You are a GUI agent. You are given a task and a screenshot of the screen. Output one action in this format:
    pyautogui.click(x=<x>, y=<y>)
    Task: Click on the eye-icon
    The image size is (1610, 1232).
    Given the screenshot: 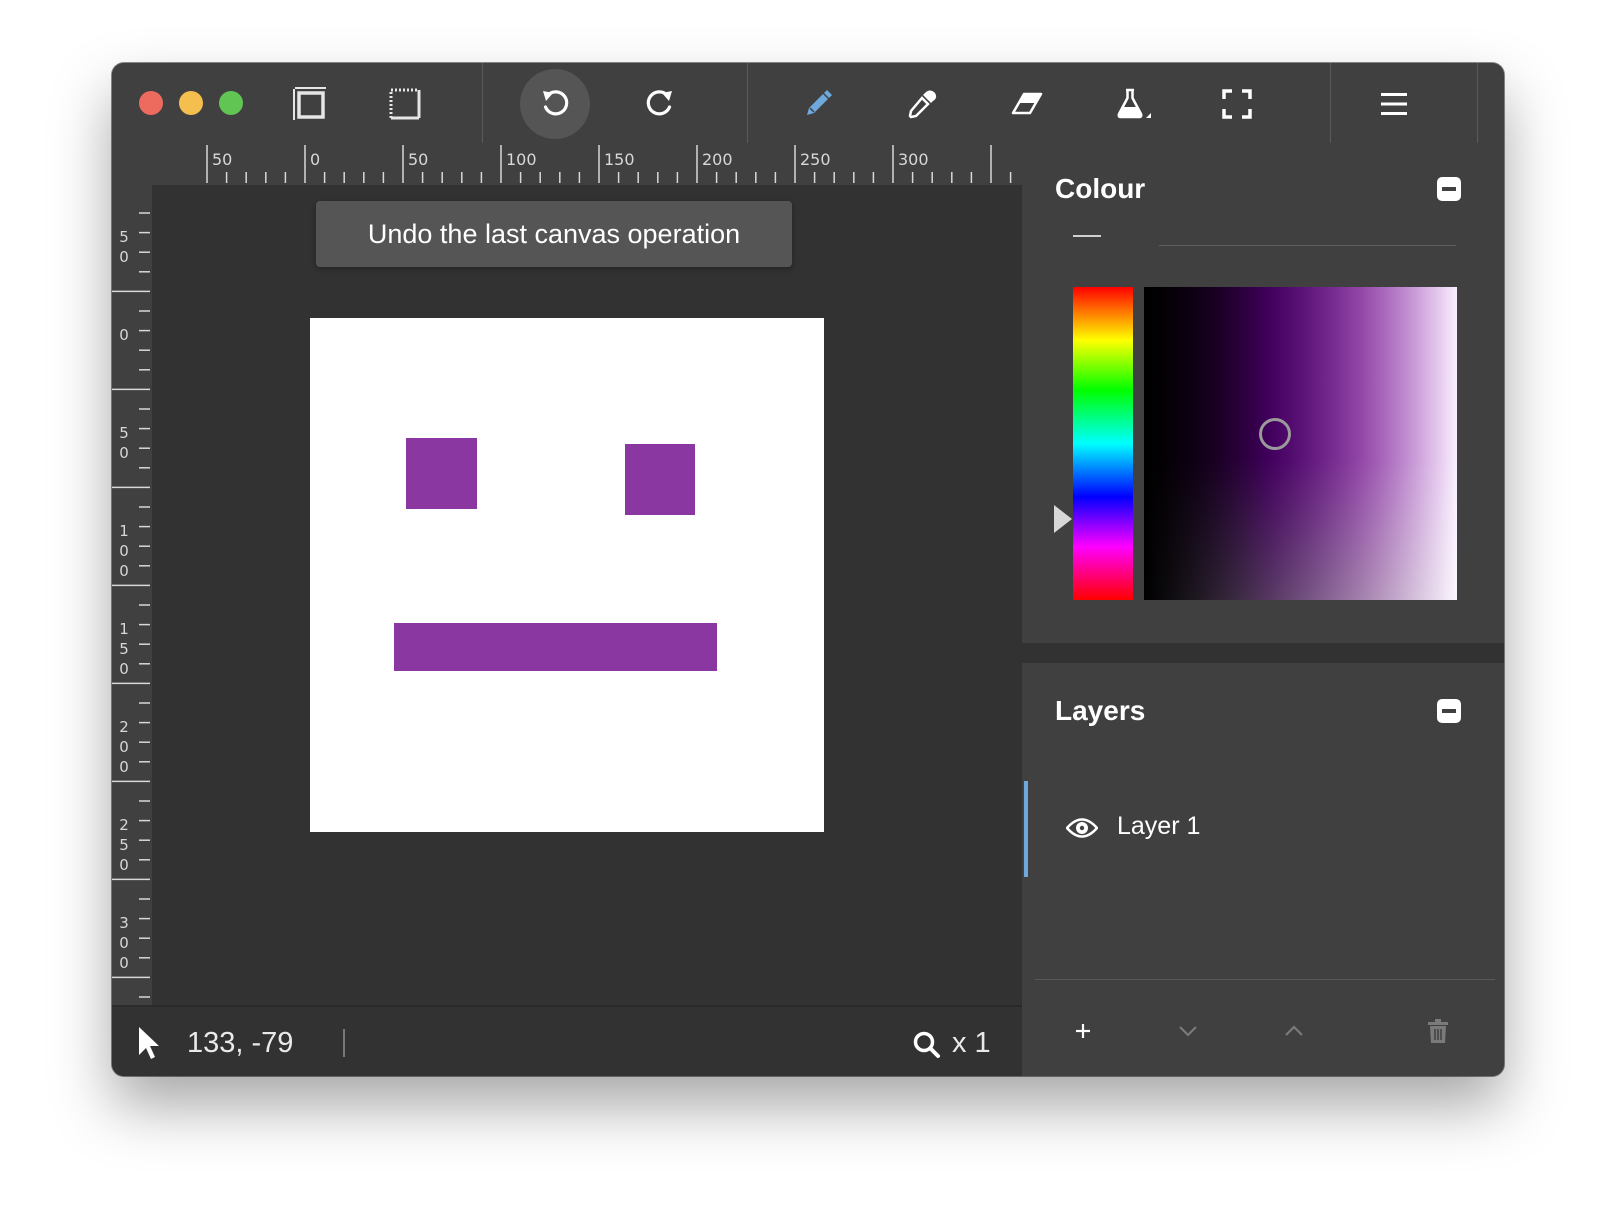 What is the action you would take?
    pyautogui.click(x=1082, y=828)
    